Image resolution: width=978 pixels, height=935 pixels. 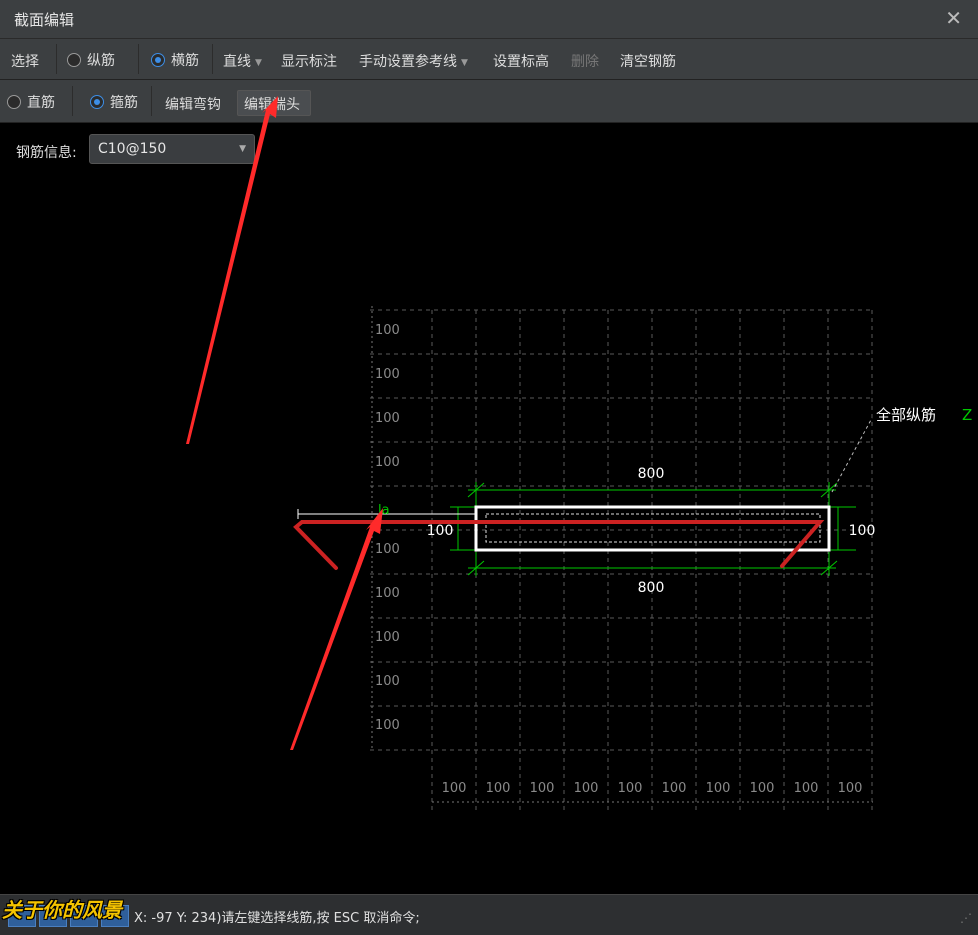 I want to click on leader-text: 全部纵筋, so click(x=906, y=415).